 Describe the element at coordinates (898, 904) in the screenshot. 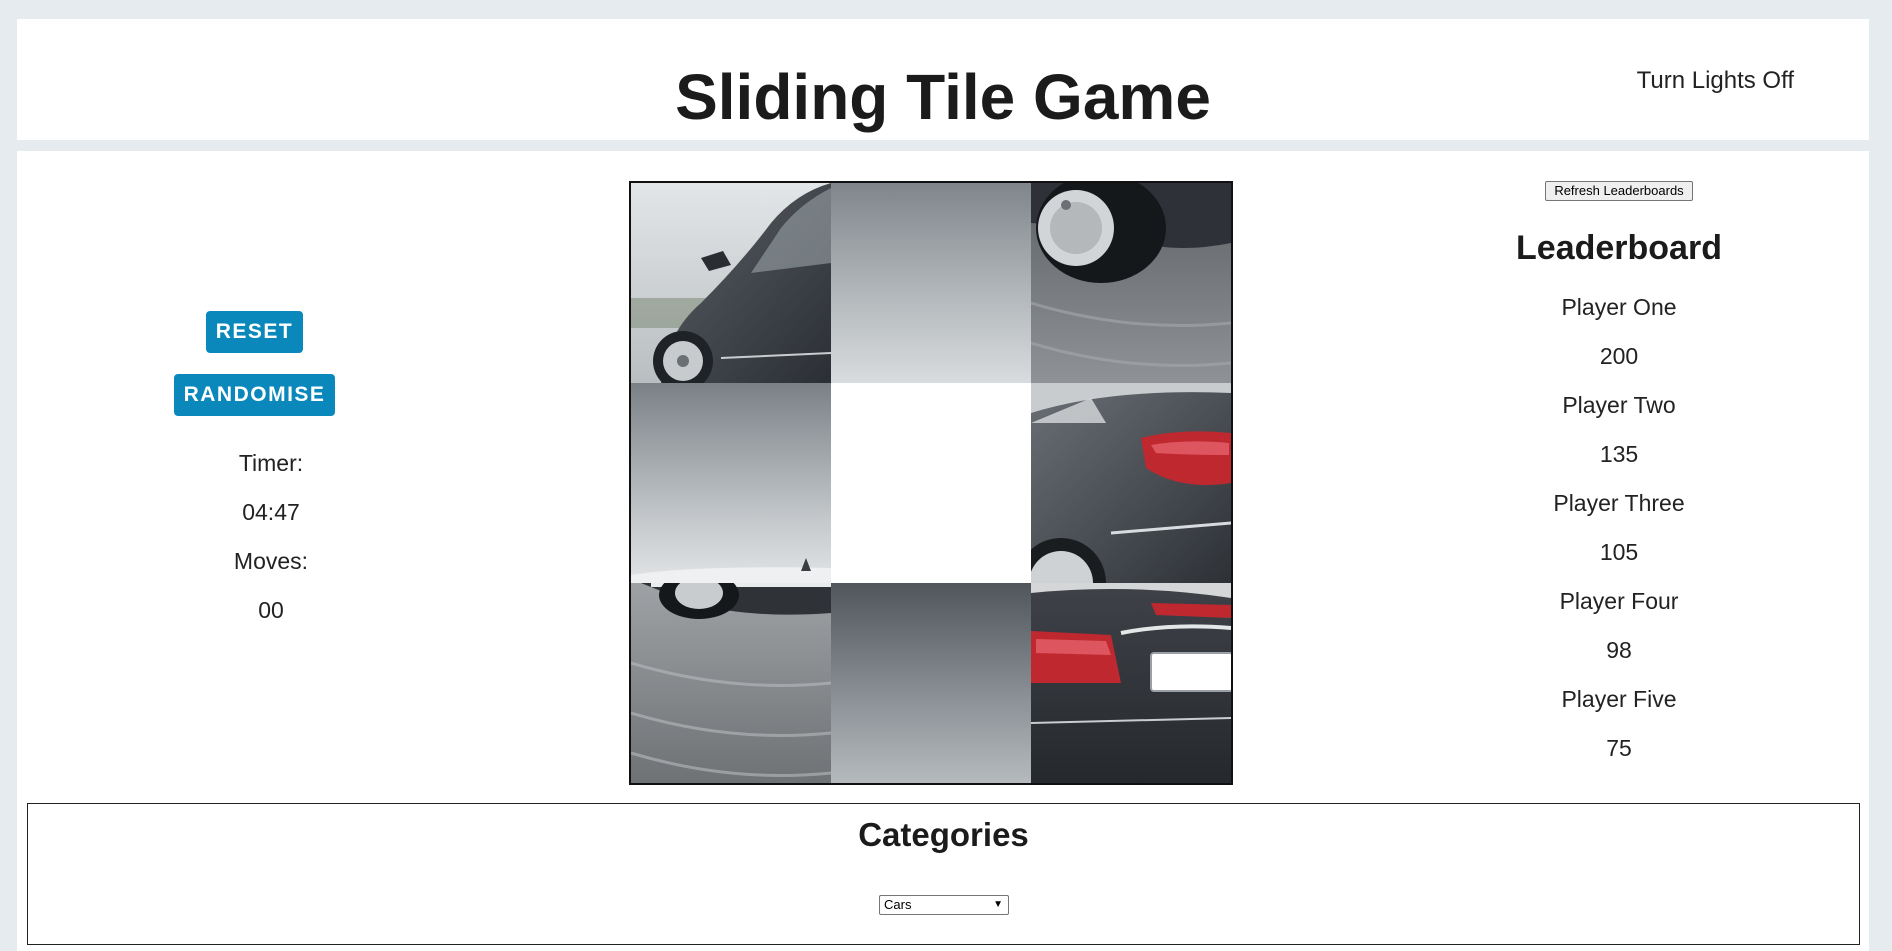

I see `category-select-value: Cars` at that location.